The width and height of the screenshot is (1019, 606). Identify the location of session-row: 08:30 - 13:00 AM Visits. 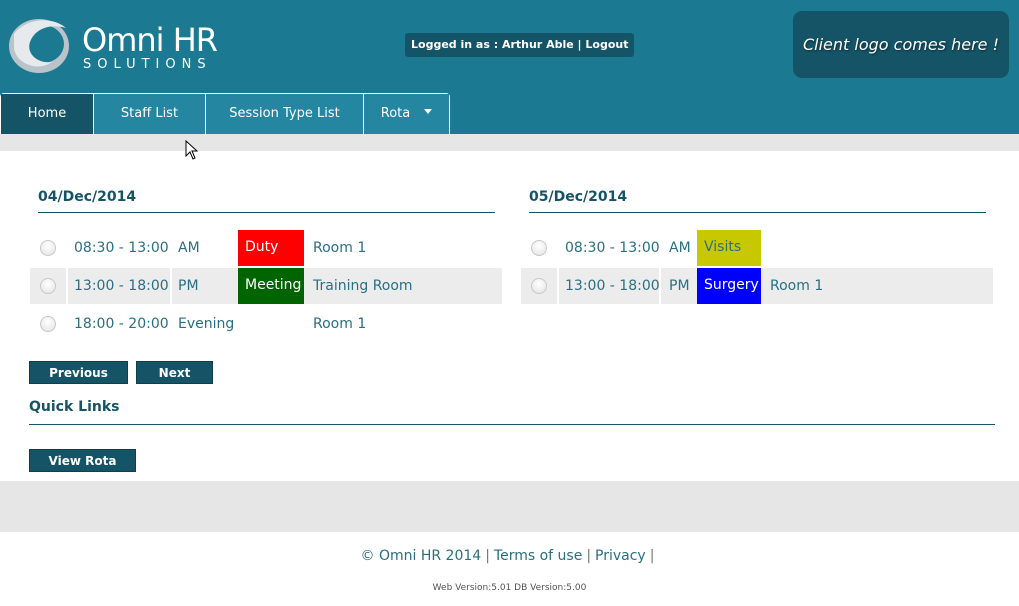
(757, 248).